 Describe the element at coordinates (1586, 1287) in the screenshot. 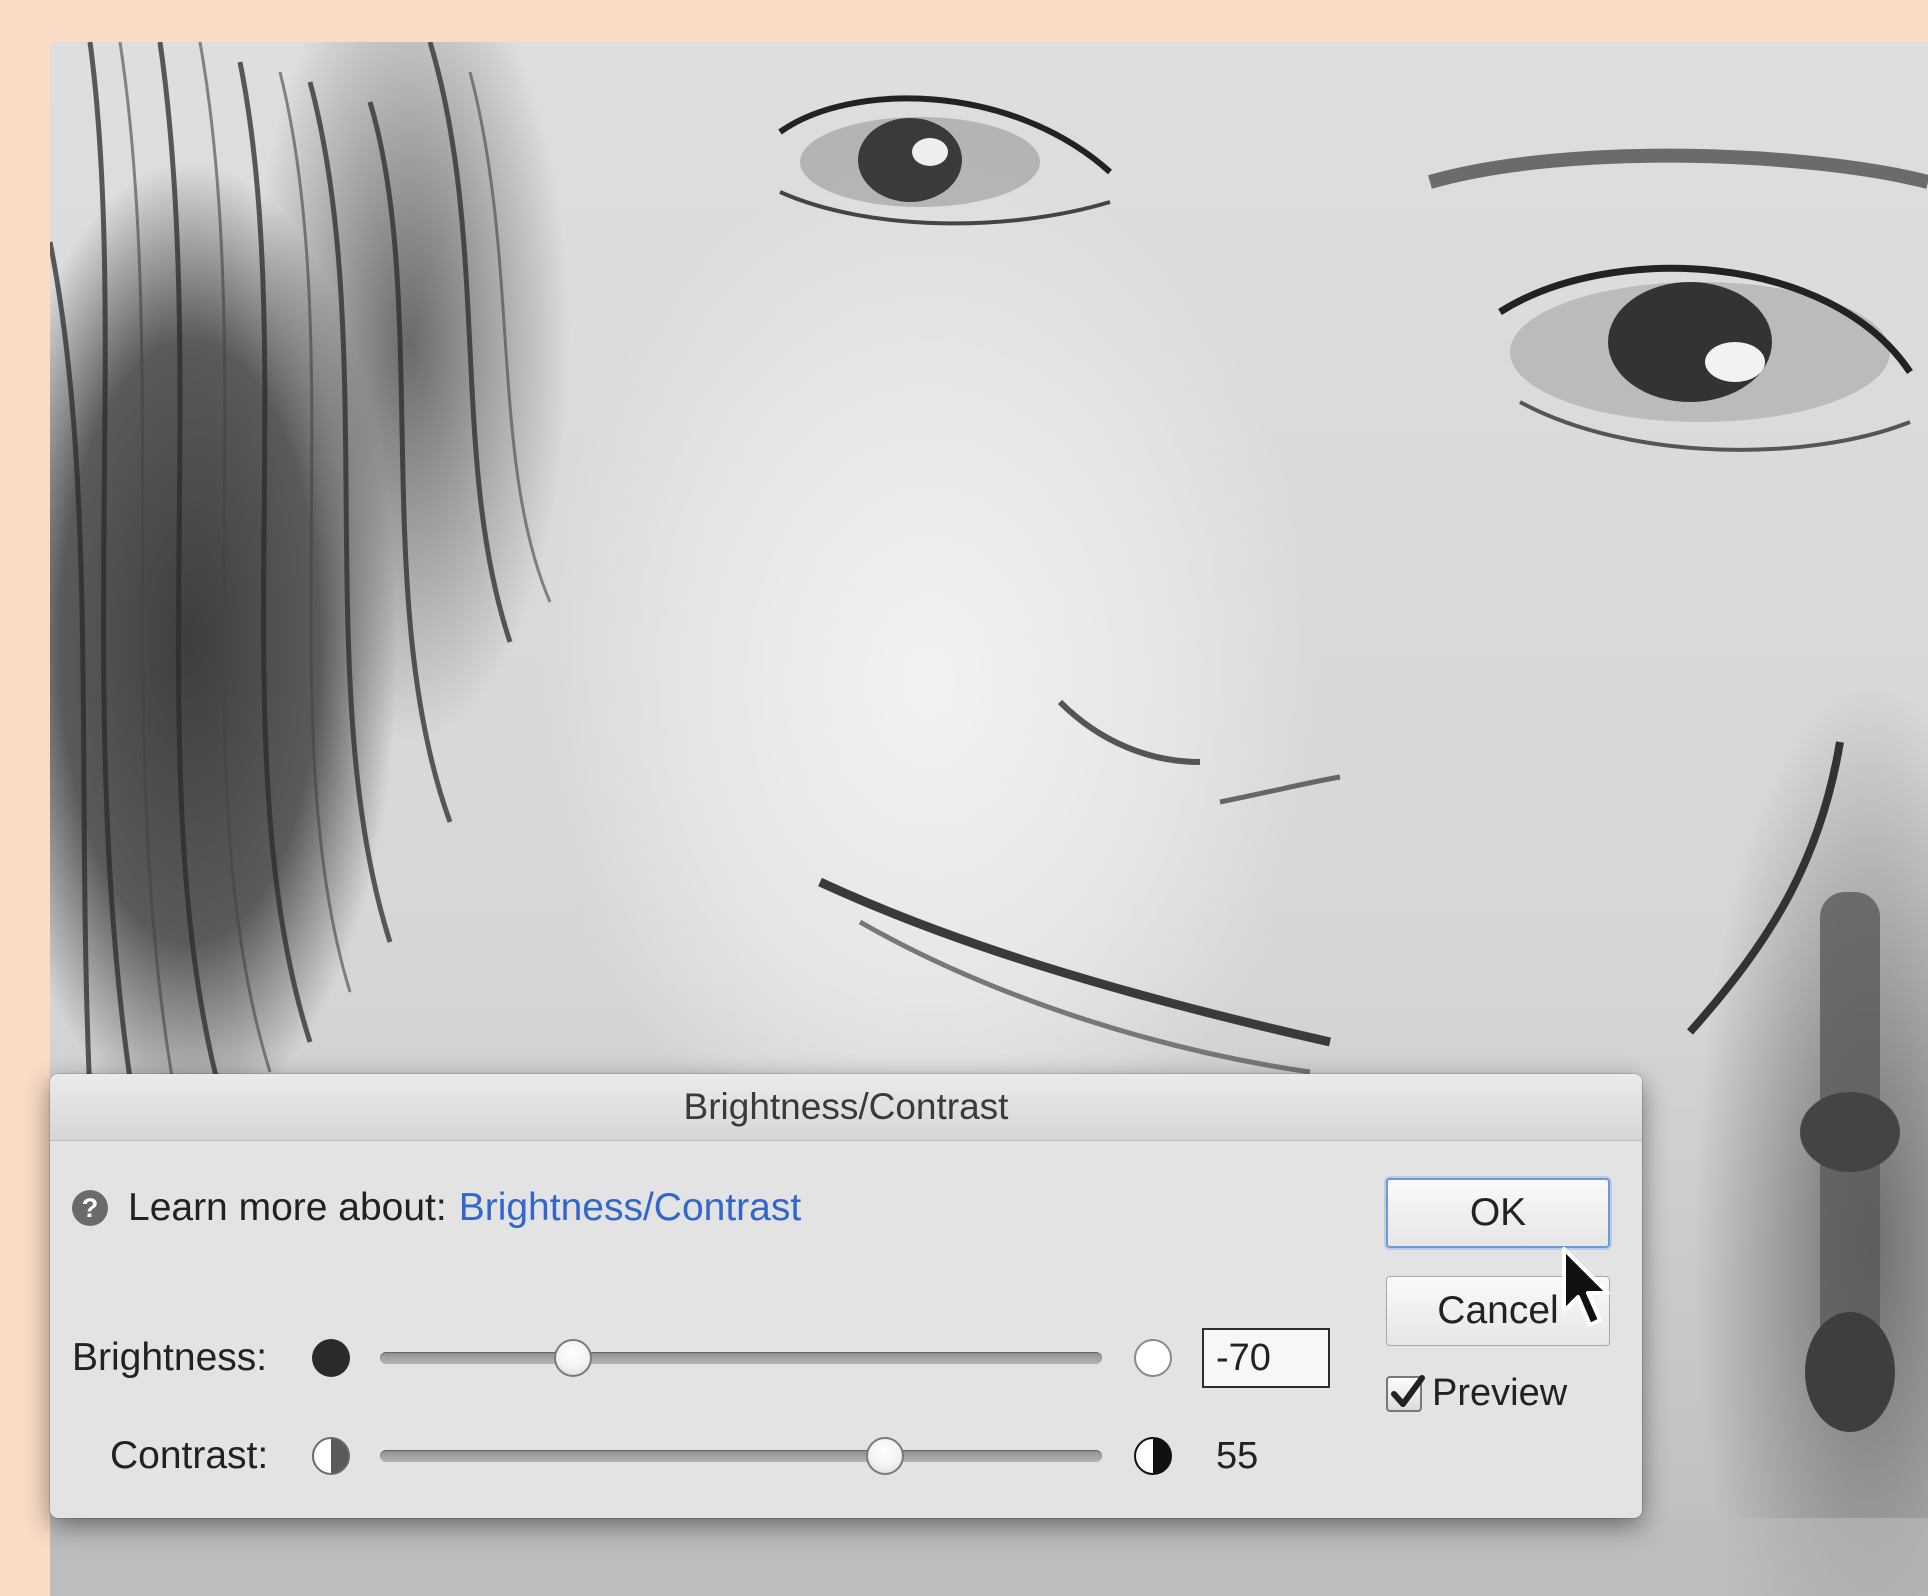

I see `mouse-pointer-icon` at that location.